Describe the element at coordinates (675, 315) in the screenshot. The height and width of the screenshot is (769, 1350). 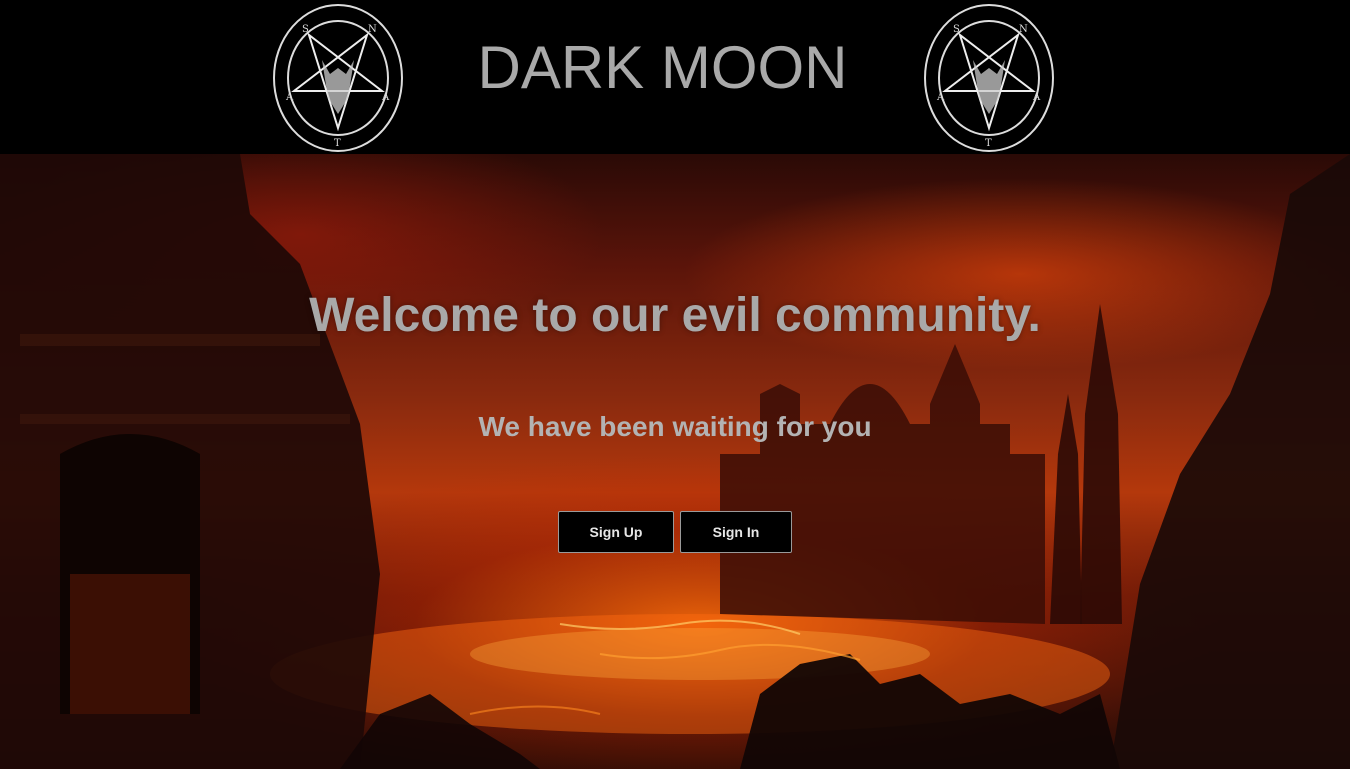
I see `welcome-heading: Welcome to our evil community.` at that location.